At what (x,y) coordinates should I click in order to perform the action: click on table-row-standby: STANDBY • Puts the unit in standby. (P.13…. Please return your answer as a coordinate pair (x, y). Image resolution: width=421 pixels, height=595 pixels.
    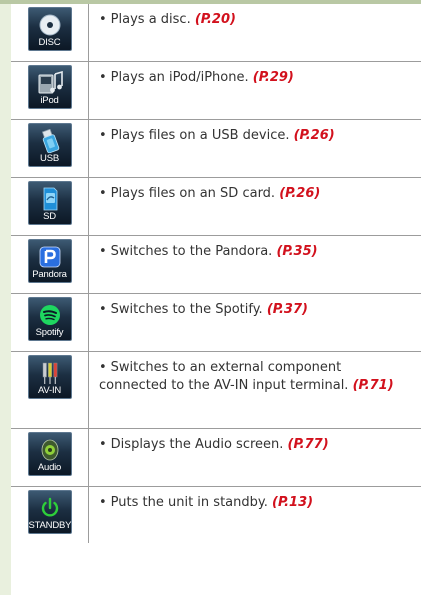
    Looking at the image, I should click on (216, 515).